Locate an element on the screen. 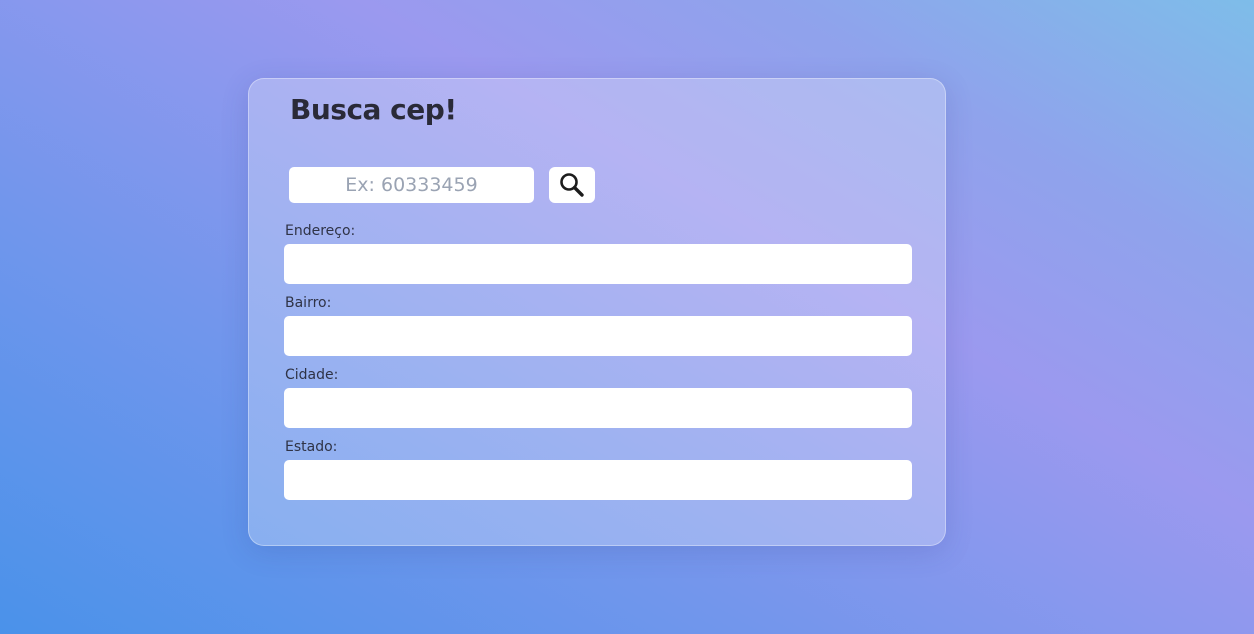 The height and width of the screenshot is (634, 1254). bairro-label: Bairro: is located at coordinates (308, 303).